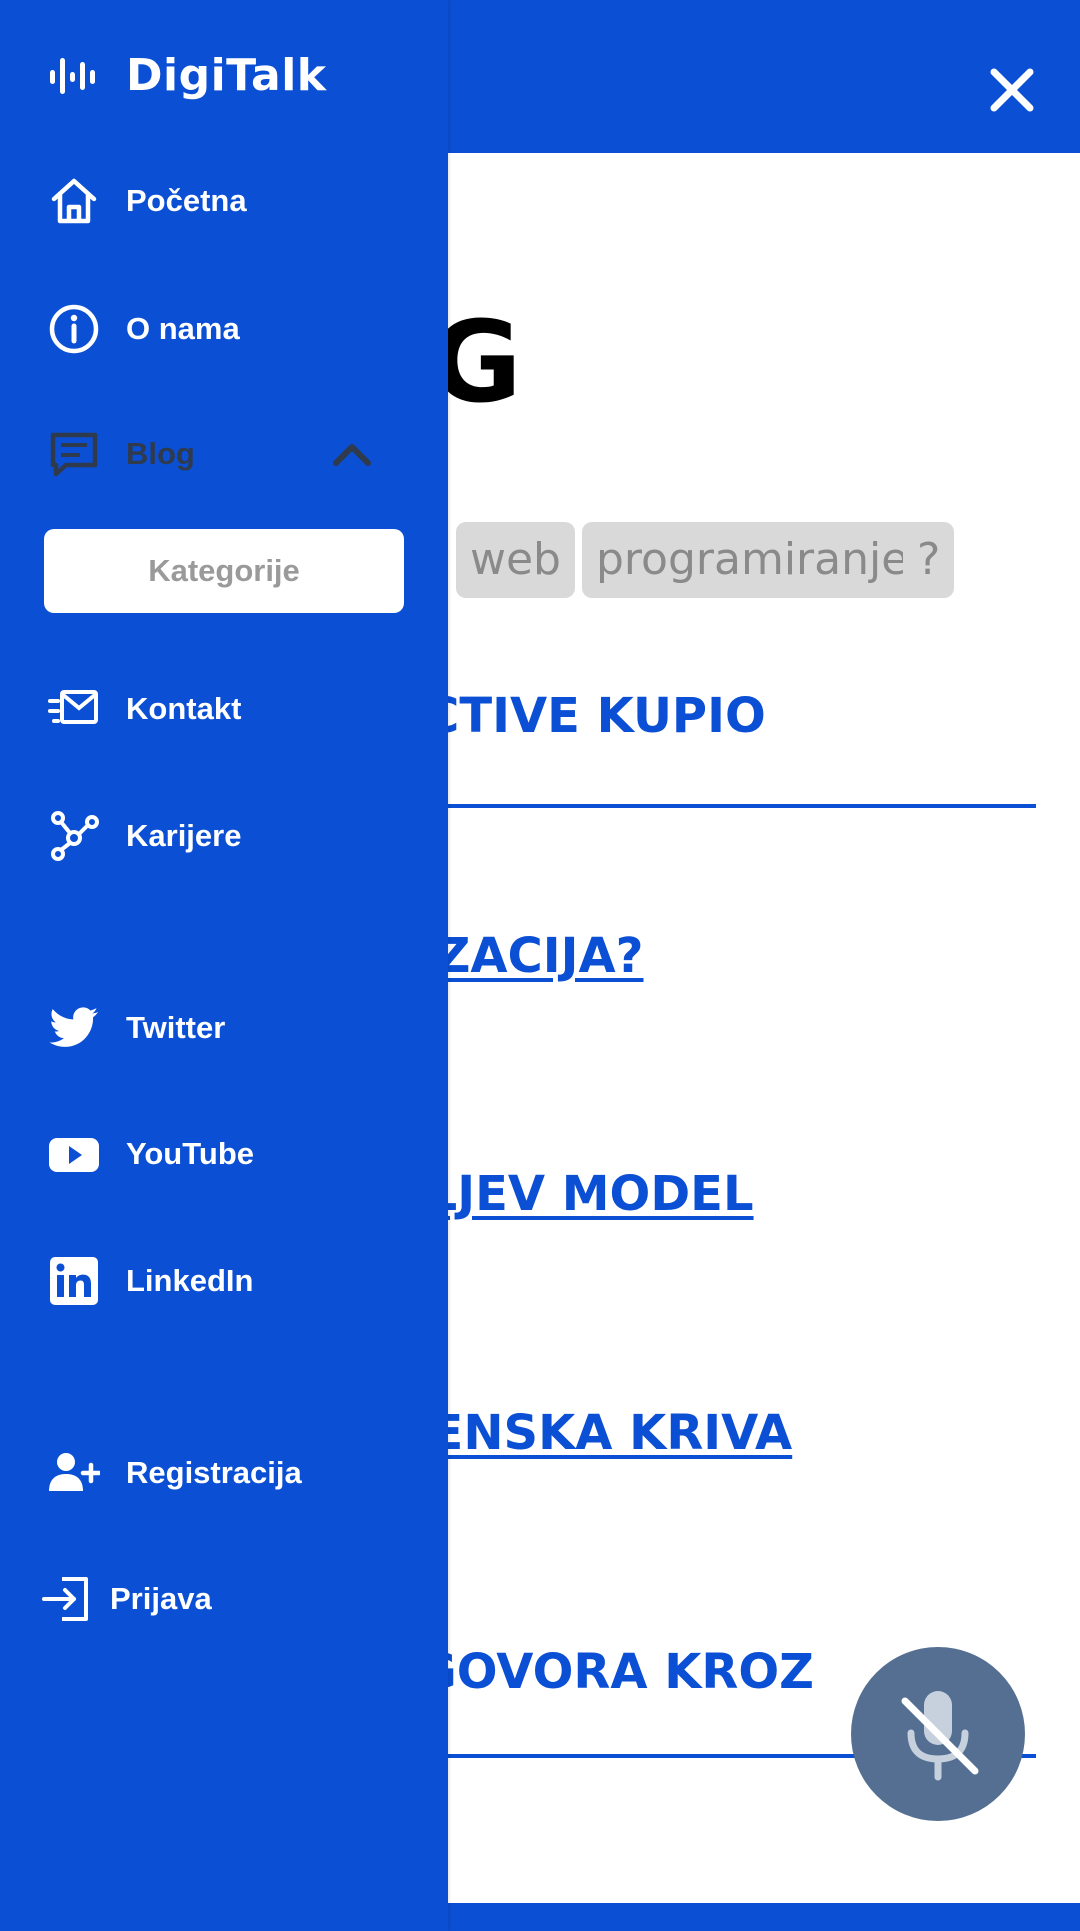 Image resolution: width=1080 pixels, height=1931 pixels. I want to click on nav-item-twitter: Twitter, so click(136, 1028).